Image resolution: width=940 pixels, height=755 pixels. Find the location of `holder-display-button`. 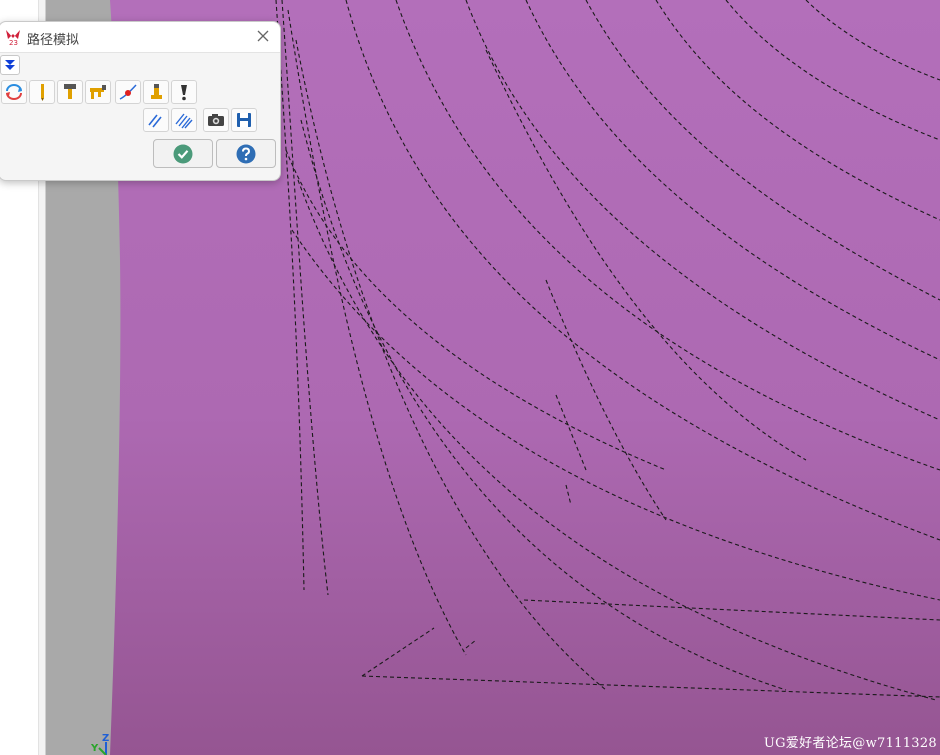

holder-display-button is located at coordinates (70, 92).